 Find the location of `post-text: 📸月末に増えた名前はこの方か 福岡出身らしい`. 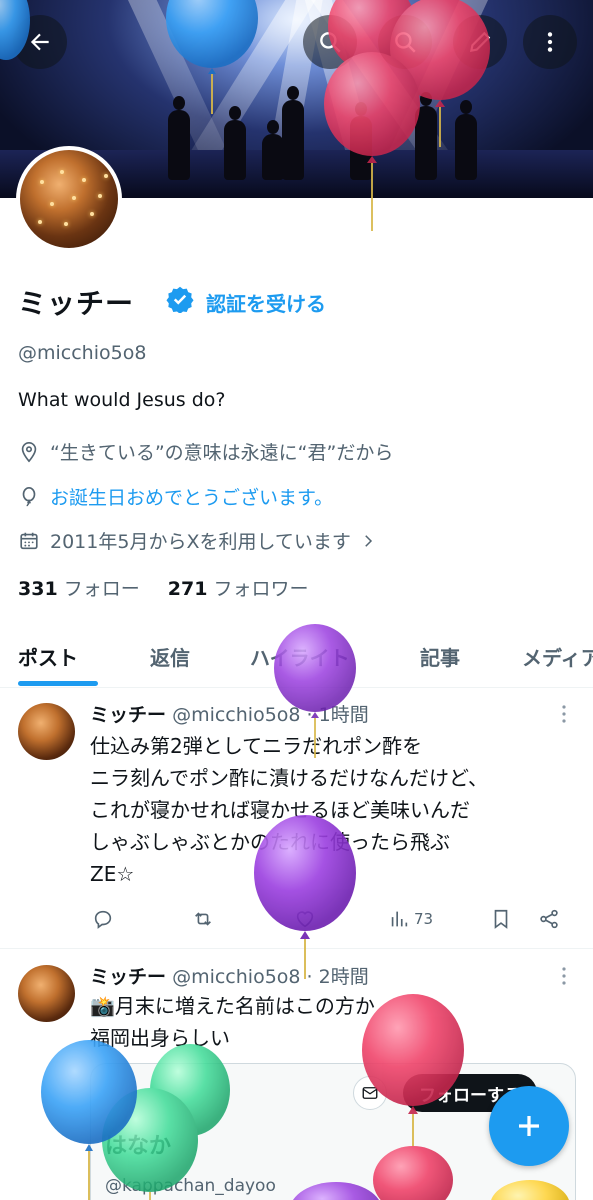

post-text: 📸月末に増えた名前はこの方か 福岡出身らしい is located at coordinates (232, 1022).